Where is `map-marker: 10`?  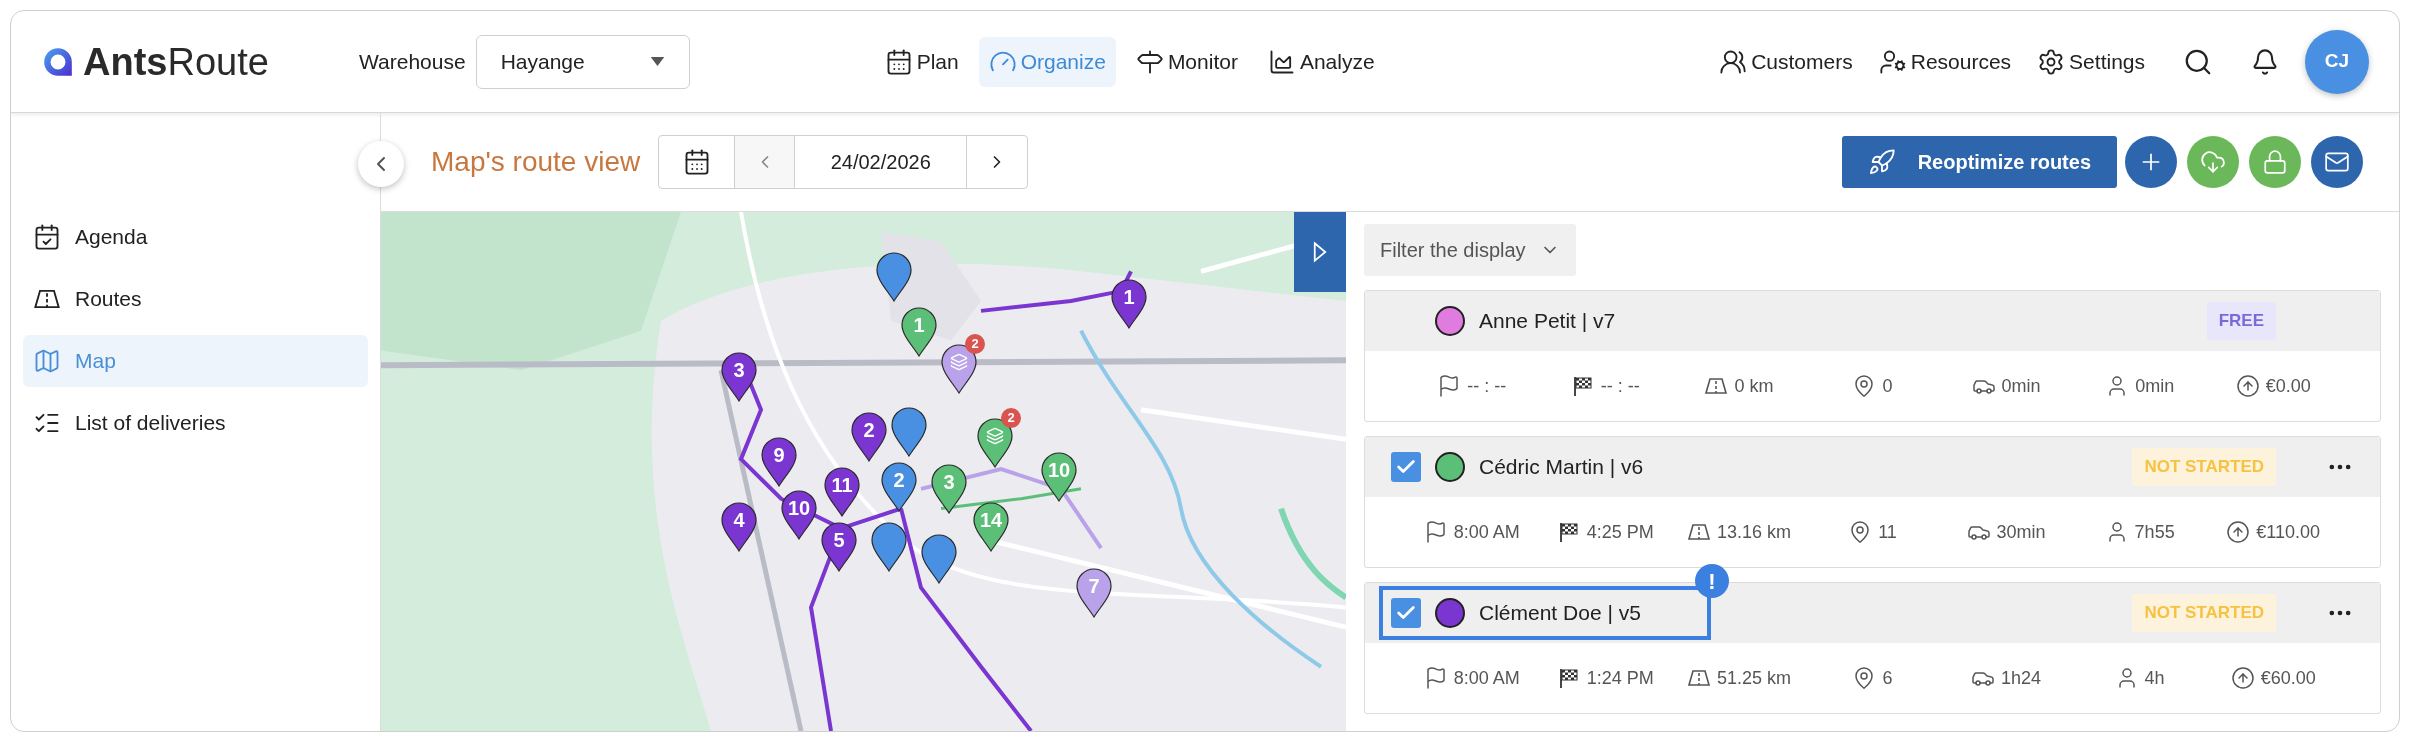
map-marker: 10 is located at coordinates (799, 515).